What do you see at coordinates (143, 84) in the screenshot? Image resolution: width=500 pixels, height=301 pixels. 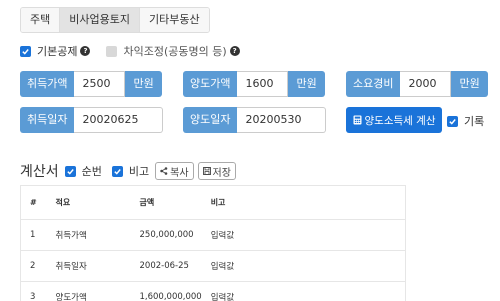 I see `acquisition-price-unit: 만원` at bounding box center [143, 84].